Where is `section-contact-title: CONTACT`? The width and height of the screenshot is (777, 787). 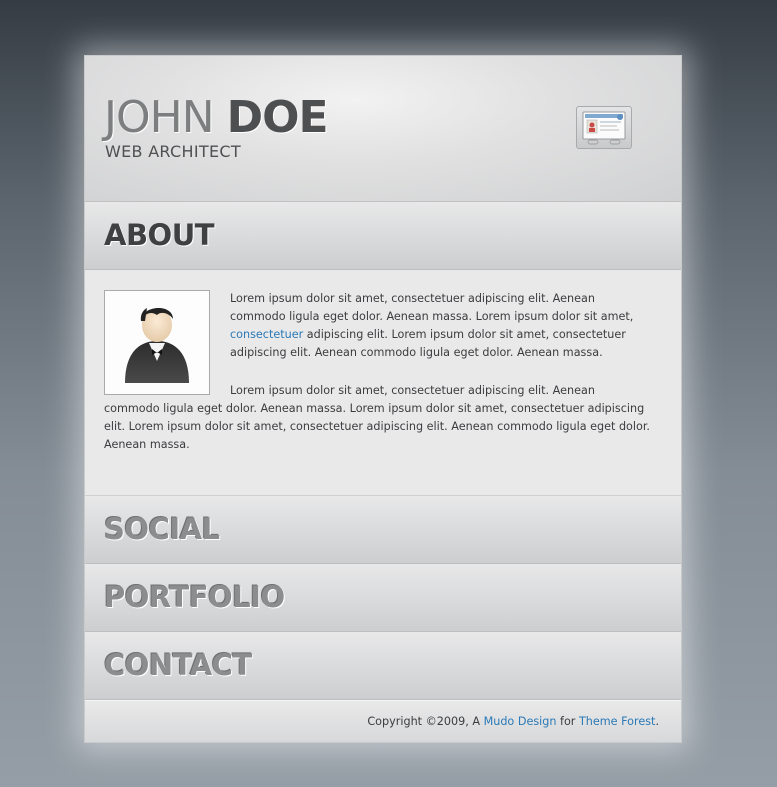 section-contact-title: CONTACT is located at coordinates (178, 665).